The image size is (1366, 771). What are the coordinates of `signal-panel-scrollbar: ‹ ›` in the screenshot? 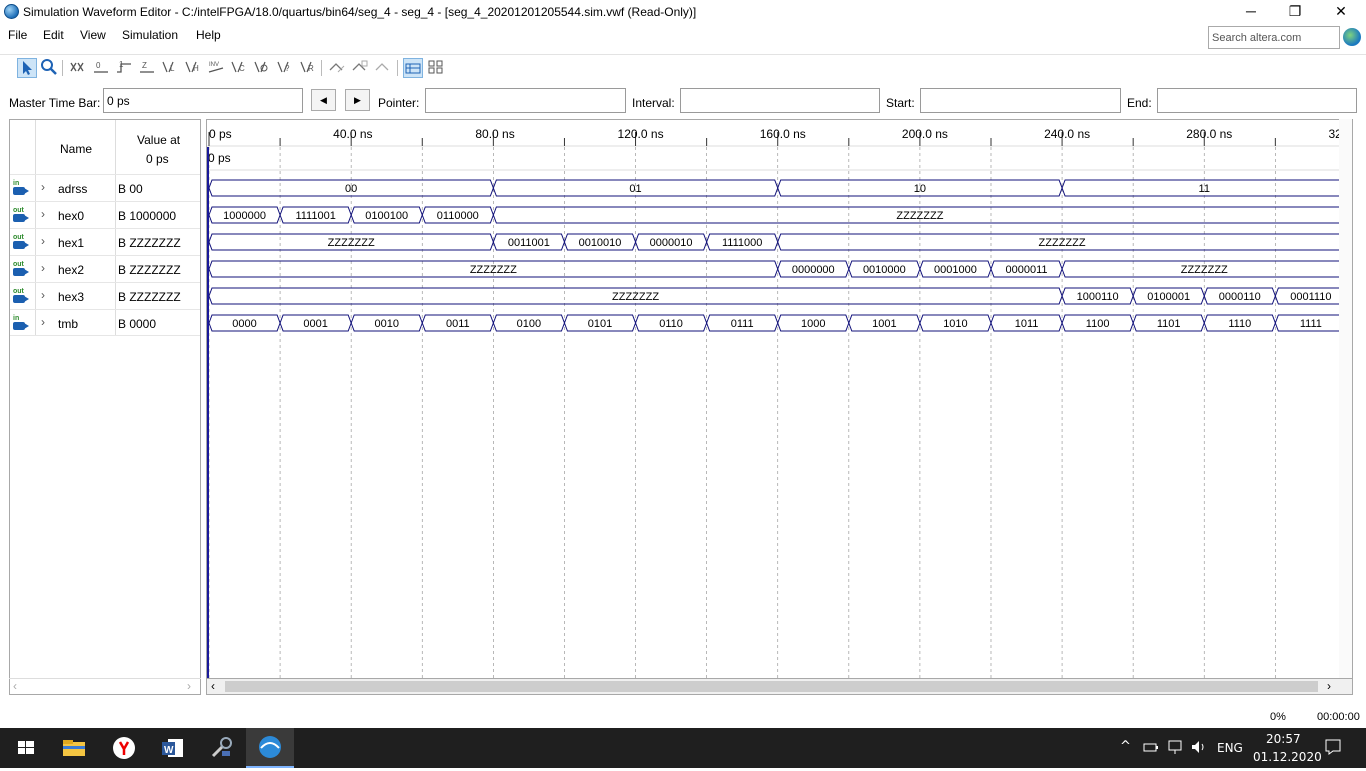 It's located at (105, 686).